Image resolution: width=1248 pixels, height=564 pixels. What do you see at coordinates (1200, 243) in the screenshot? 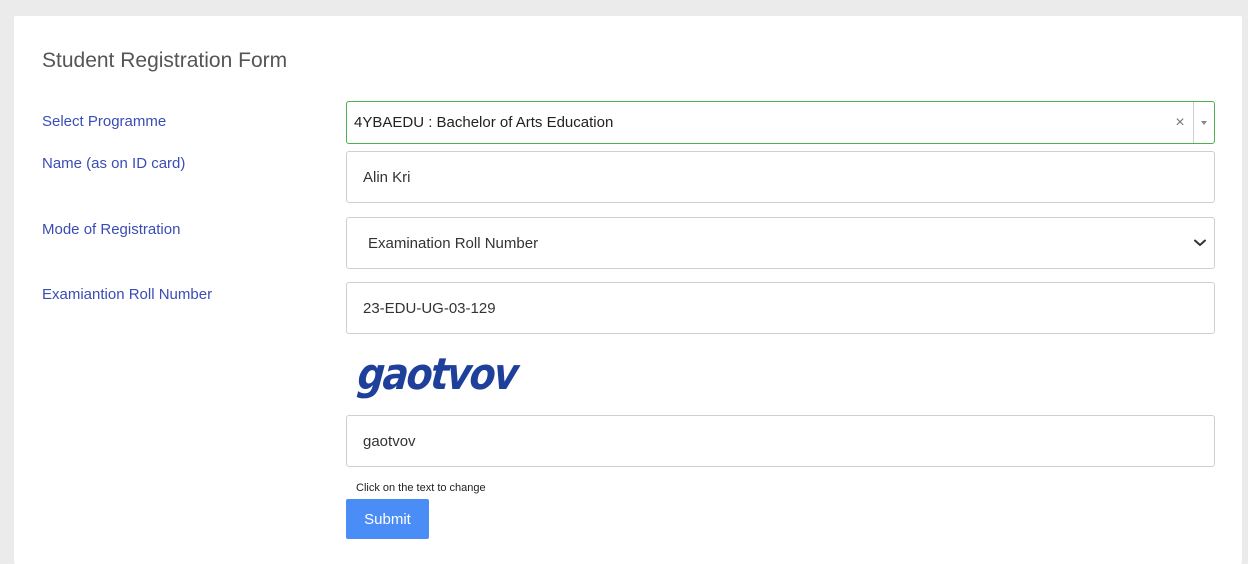
I see `chevron-down-icon` at bounding box center [1200, 243].